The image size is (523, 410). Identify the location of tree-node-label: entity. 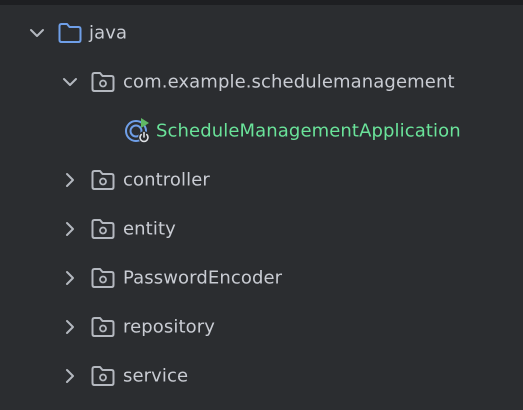
(149, 228).